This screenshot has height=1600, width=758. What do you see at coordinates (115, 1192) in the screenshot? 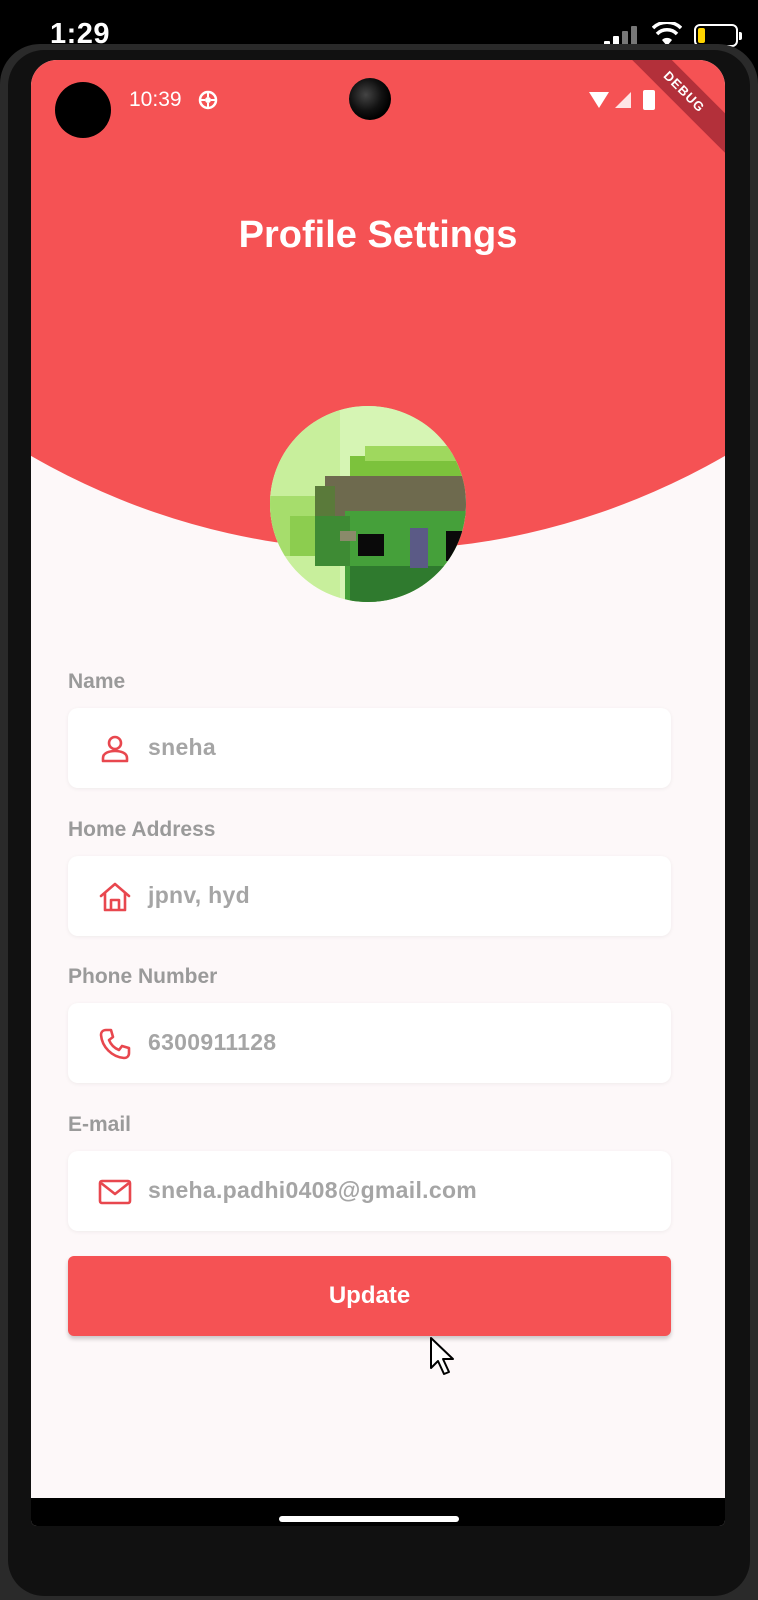
I see `mail-icon` at bounding box center [115, 1192].